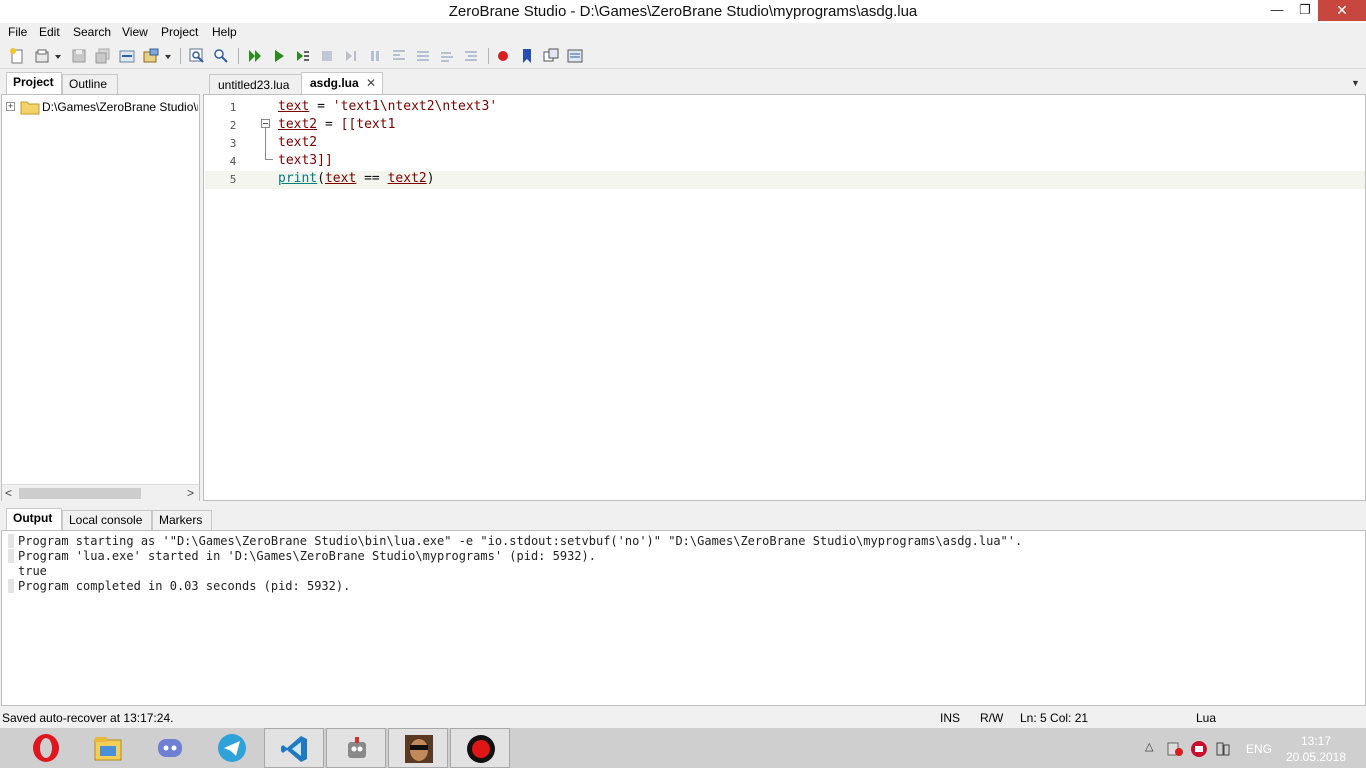  What do you see at coordinates (551, 56) in the screenshot?
I see `watch-icon` at bounding box center [551, 56].